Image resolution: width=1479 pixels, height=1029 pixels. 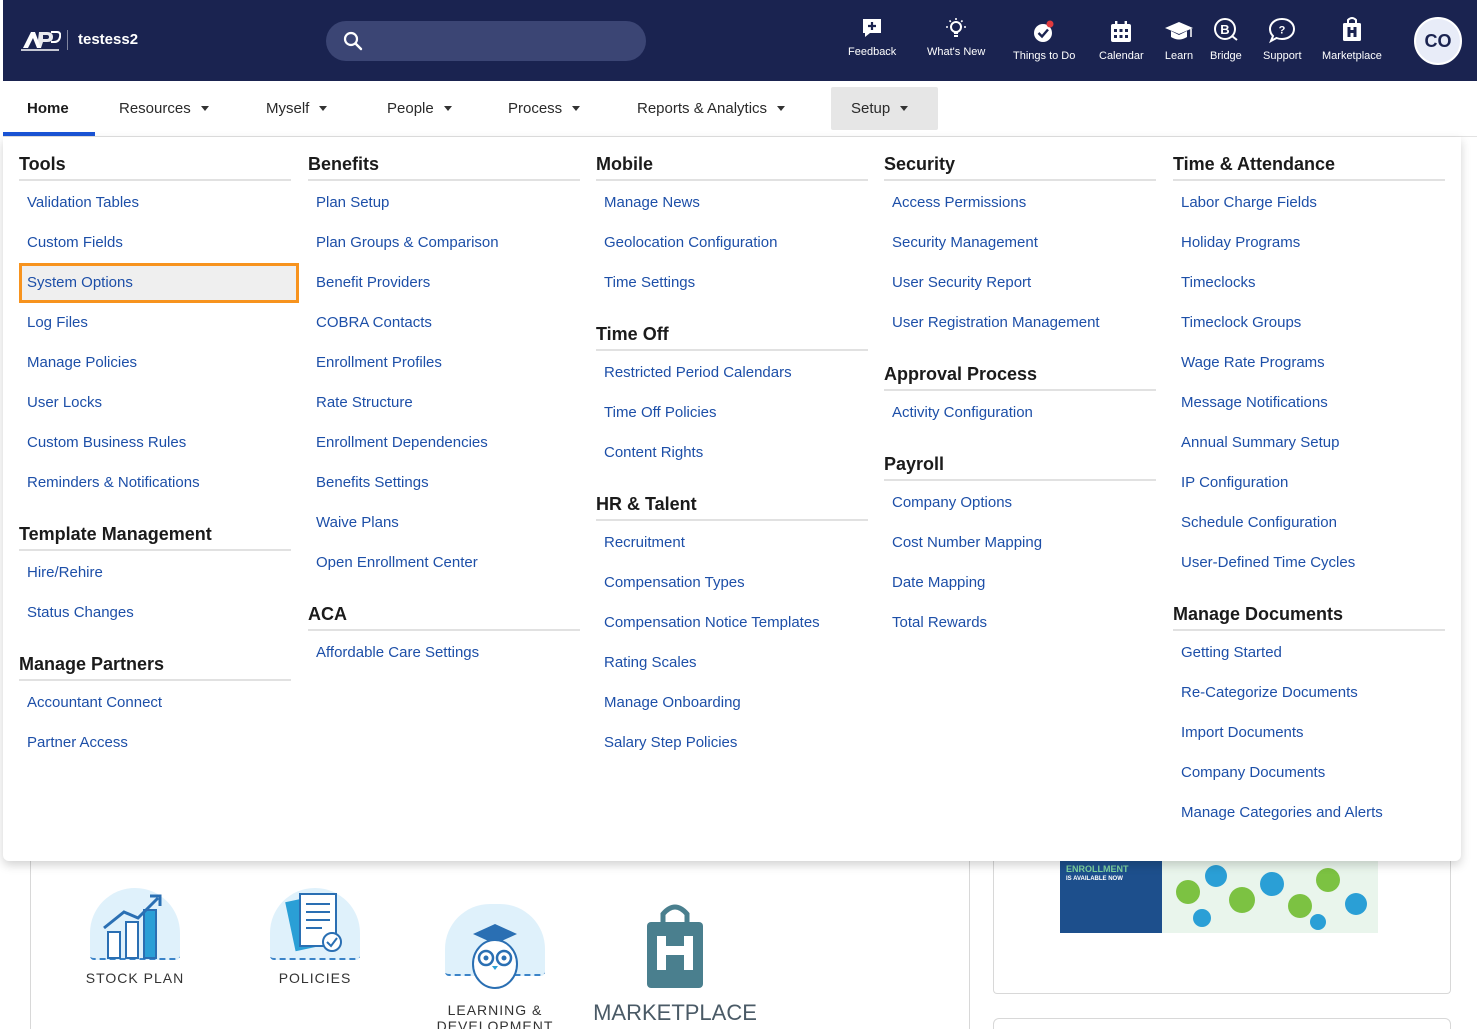 I want to click on menu-link-holiday-programs: Holiday Programs, so click(x=1309, y=243).